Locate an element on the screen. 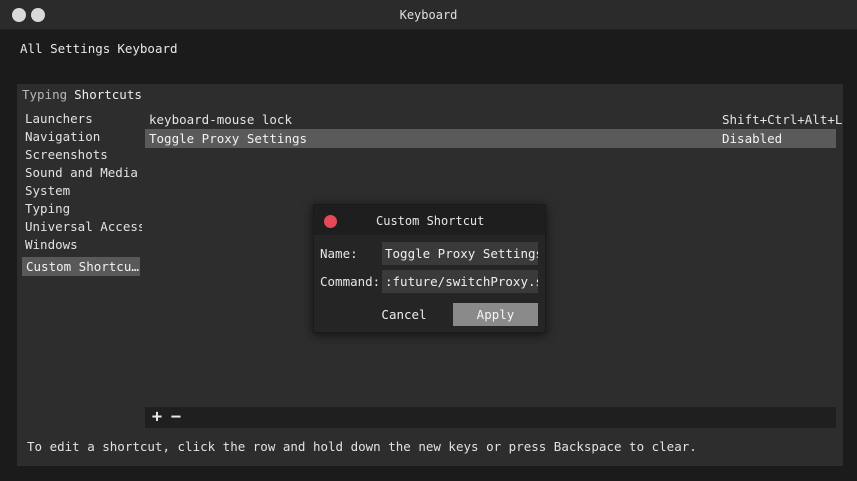  sidebar-item-launchers: Launchers is located at coordinates (82, 119).